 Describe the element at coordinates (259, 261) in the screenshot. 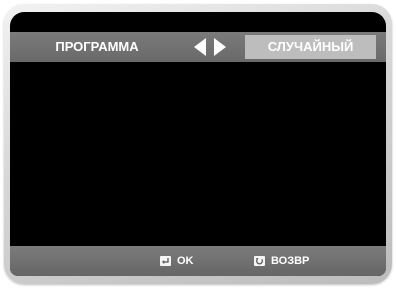

I see `return-key-icon` at that location.